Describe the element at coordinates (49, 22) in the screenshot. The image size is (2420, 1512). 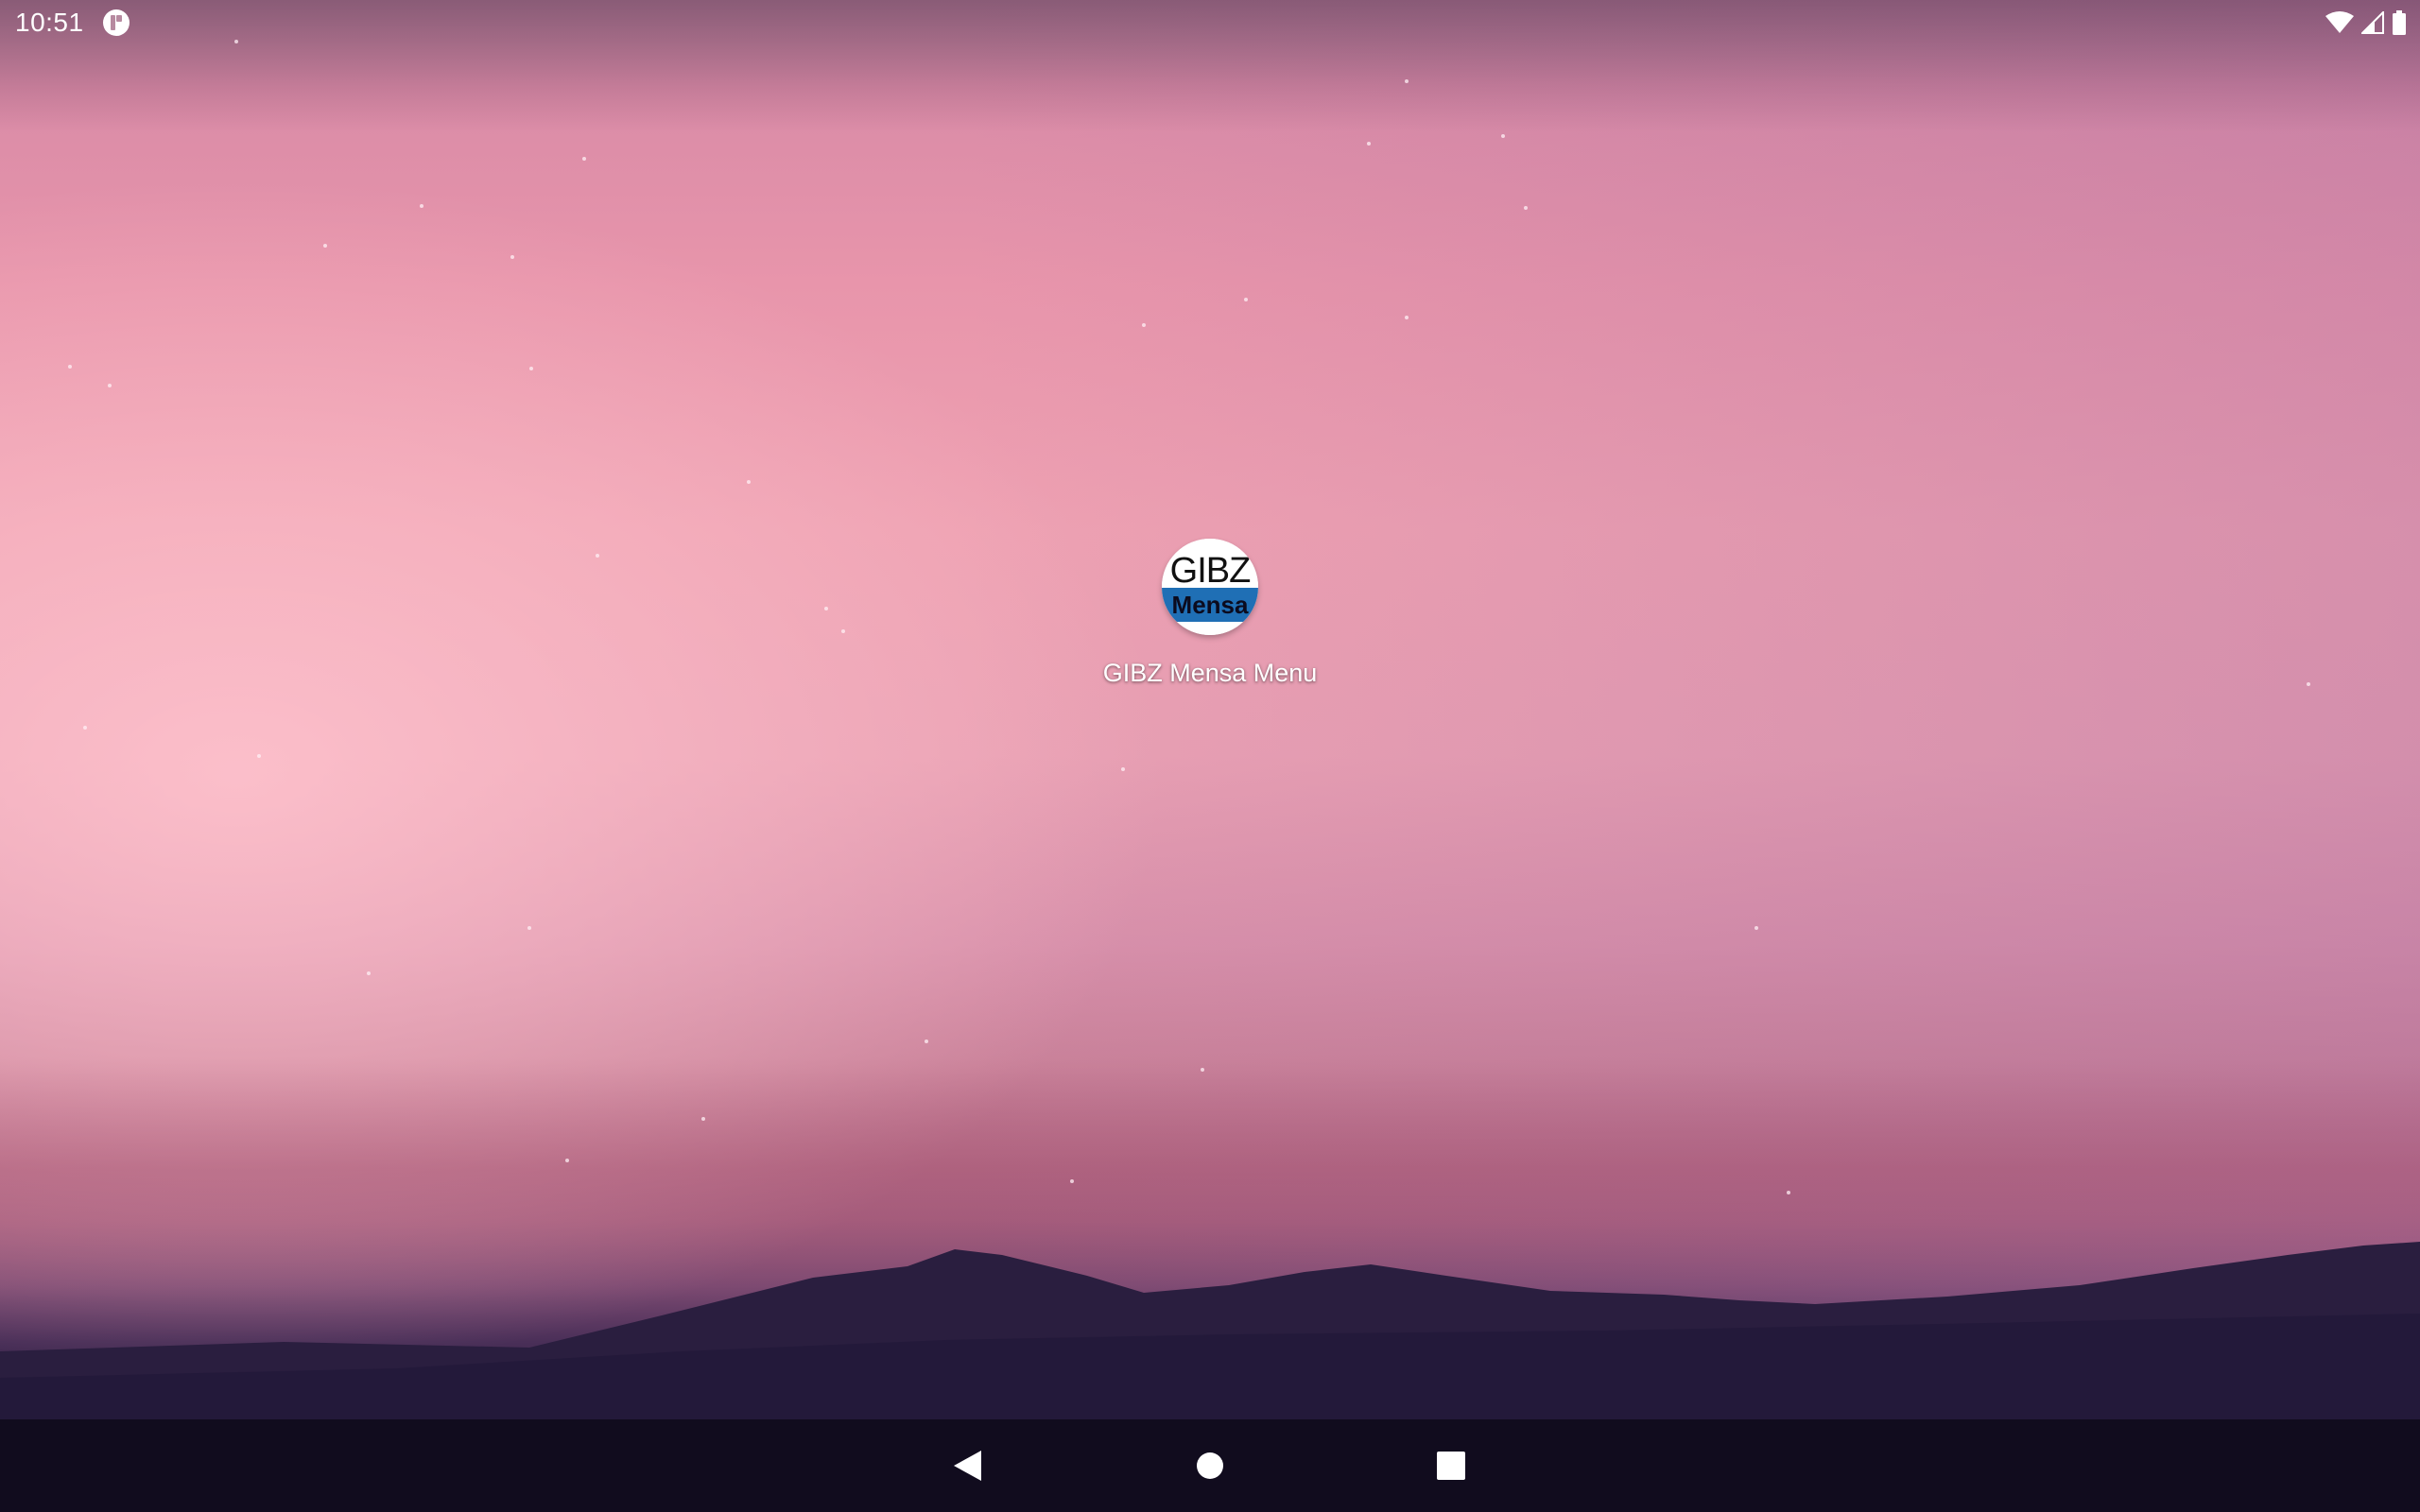
I see `status-time: 10:51` at that location.